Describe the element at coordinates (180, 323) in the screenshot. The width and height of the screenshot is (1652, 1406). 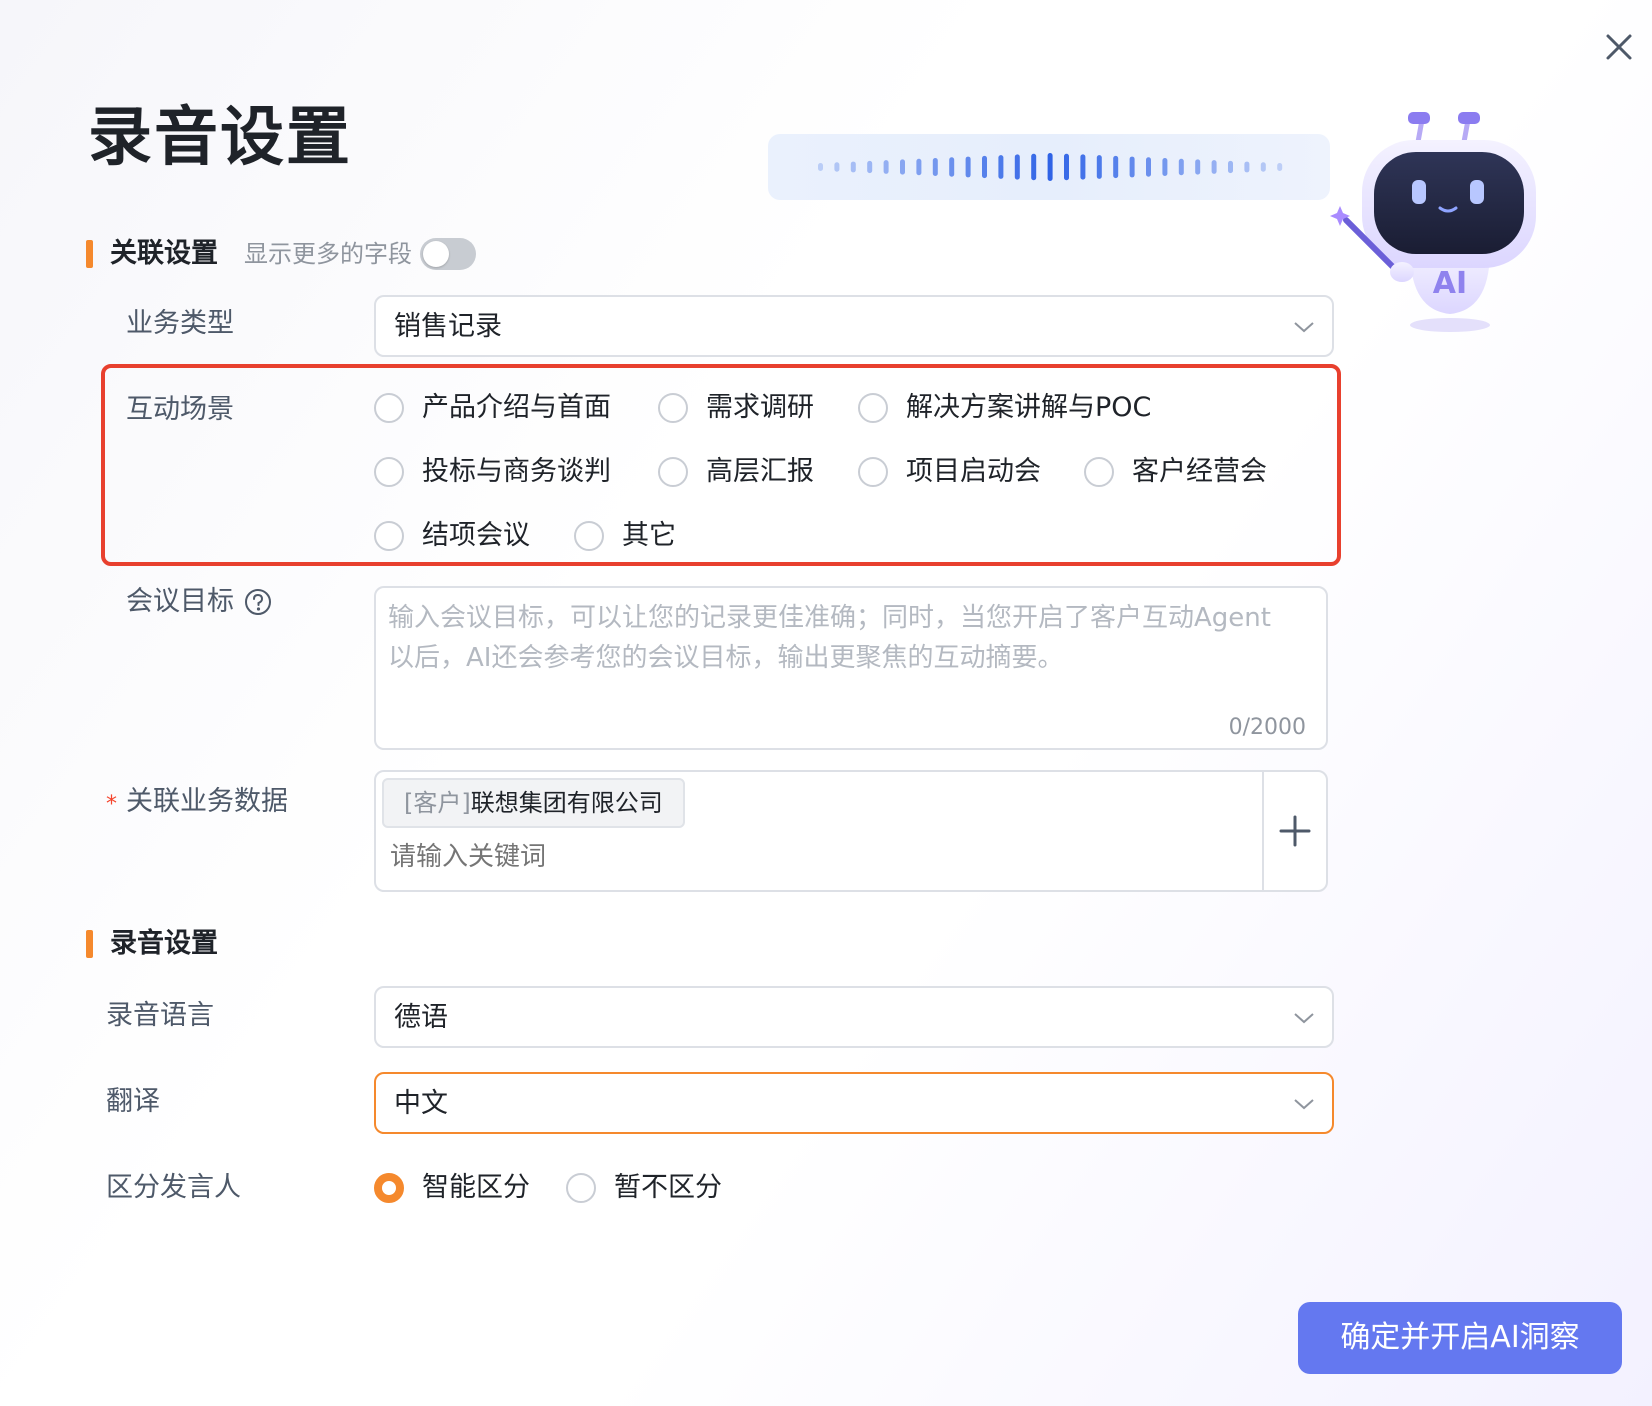
I see `business-type-label: 业务类型` at that location.